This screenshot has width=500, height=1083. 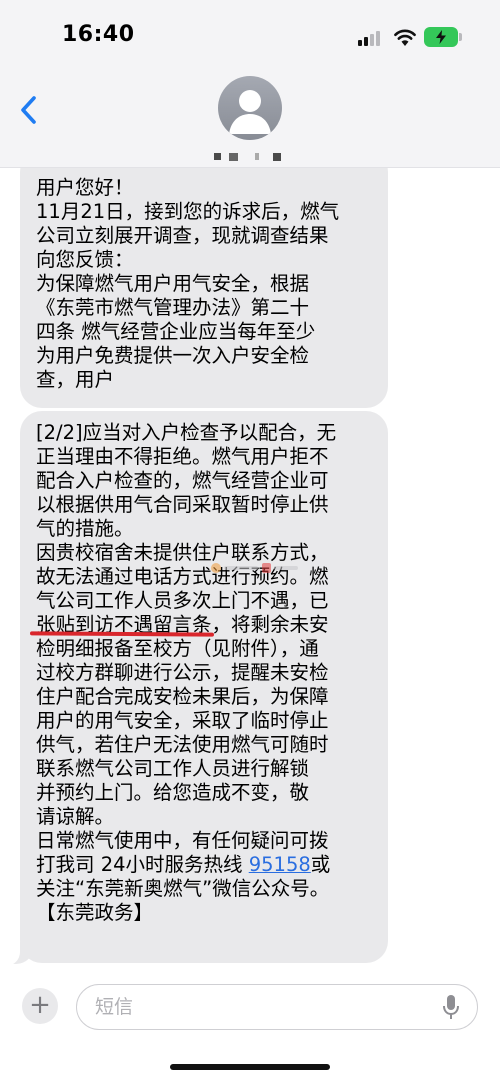 What do you see at coordinates (182, 672) in the screenshot?
I see `message-line: 过校方群聊进行公示，提醒未安检` at bounding box center [182, 672].